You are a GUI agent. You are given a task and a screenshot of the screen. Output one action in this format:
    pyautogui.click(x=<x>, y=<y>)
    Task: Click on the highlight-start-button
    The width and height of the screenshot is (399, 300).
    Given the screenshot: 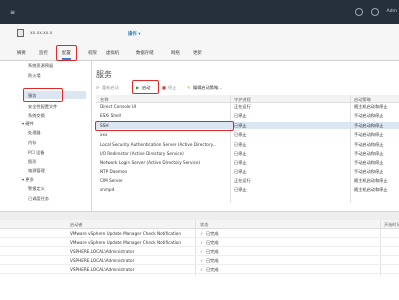 What is the action you would take?
    pyautogui.click(x=145, y=87)
    